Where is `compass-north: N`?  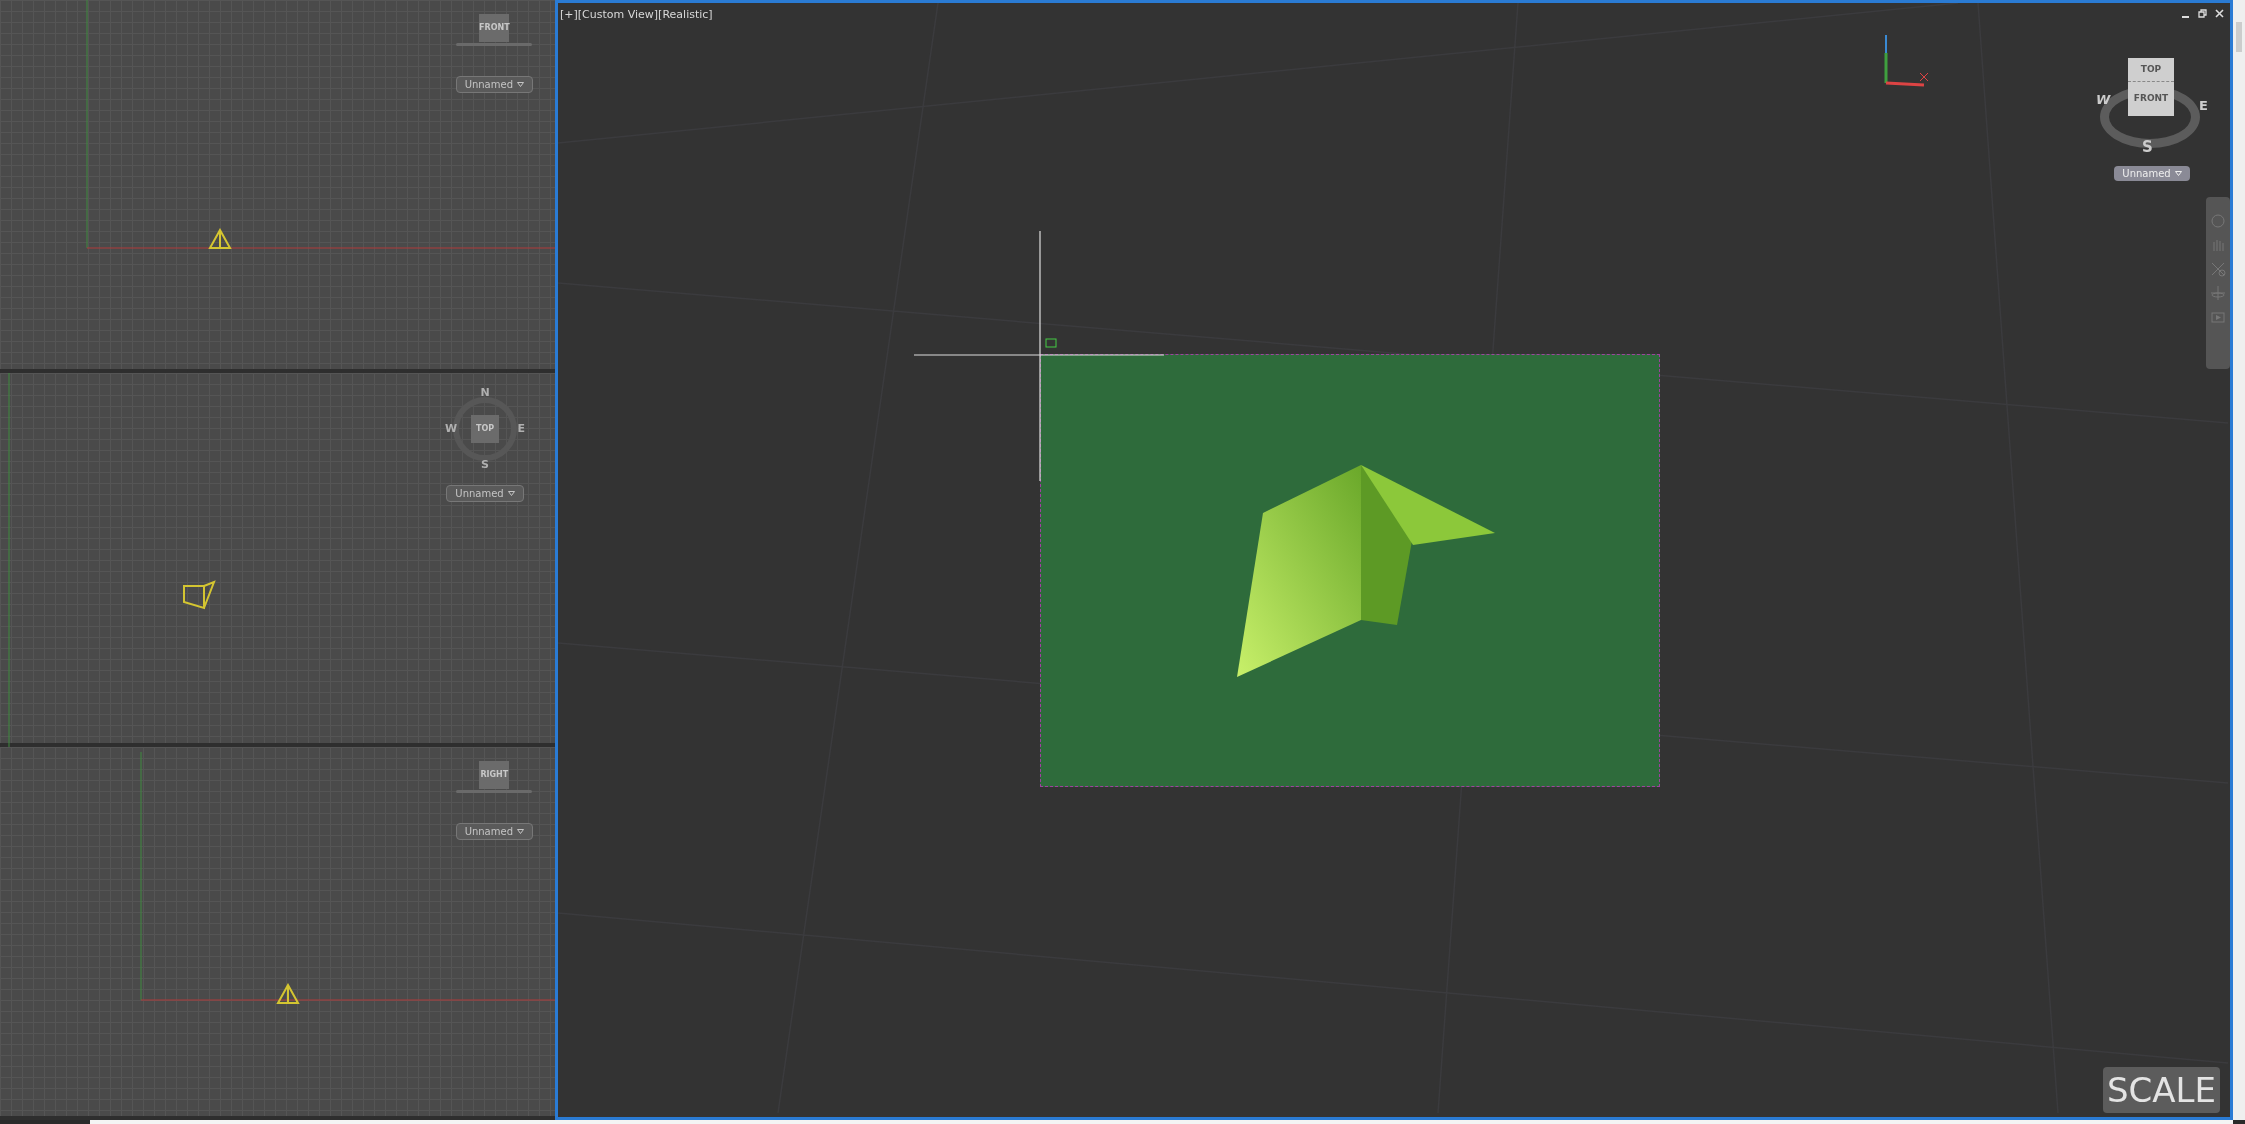 compass-north: N is located at coordinates (485, 393).